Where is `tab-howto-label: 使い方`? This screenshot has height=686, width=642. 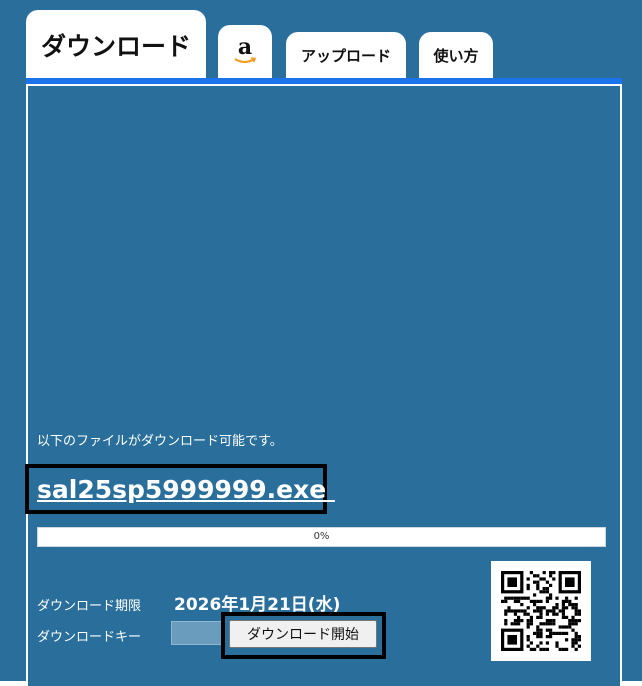
tab-howto-label: 使い方 is located at coordinates (456, 56).